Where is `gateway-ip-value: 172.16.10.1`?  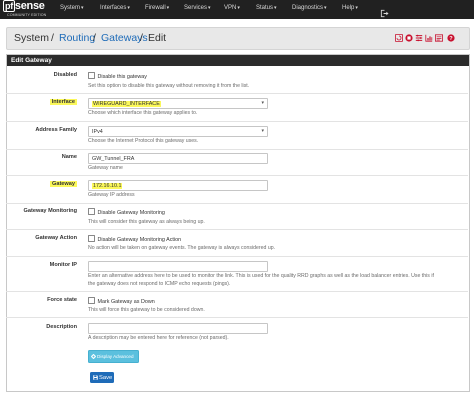 gateway-ip-value: 172.16.10.1 is located at coordinates (107, 185).